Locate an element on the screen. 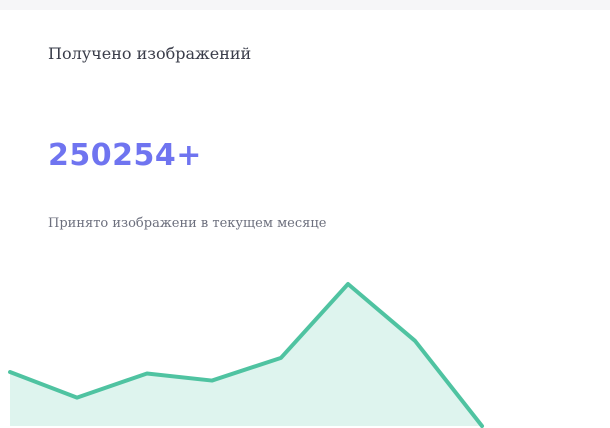 The width and height of the screenshot is (610, 428). top-band is located at coordinates (305, 5).